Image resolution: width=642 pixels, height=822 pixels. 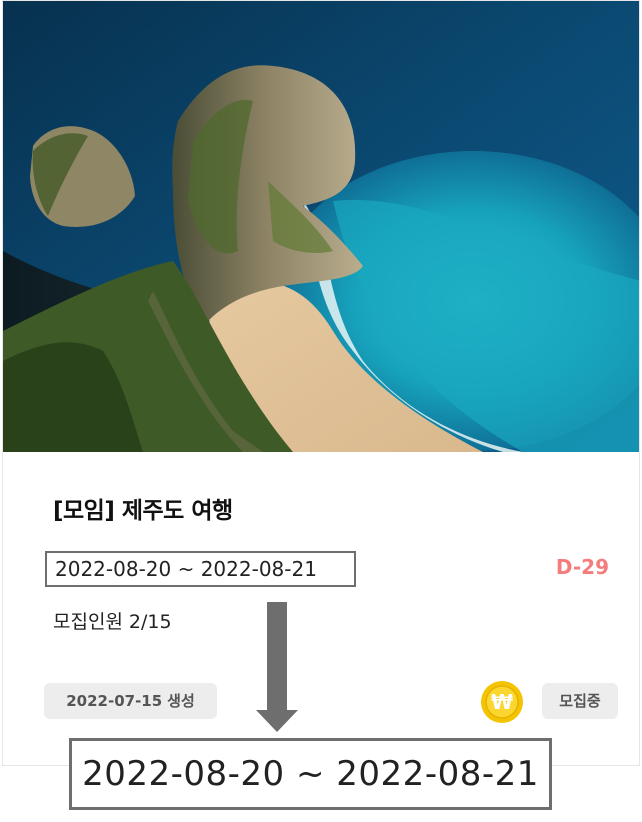 I want to click on date-range-zoom: 2022-08-20 ~ 2022-08-21, so click(x=310, y=774).